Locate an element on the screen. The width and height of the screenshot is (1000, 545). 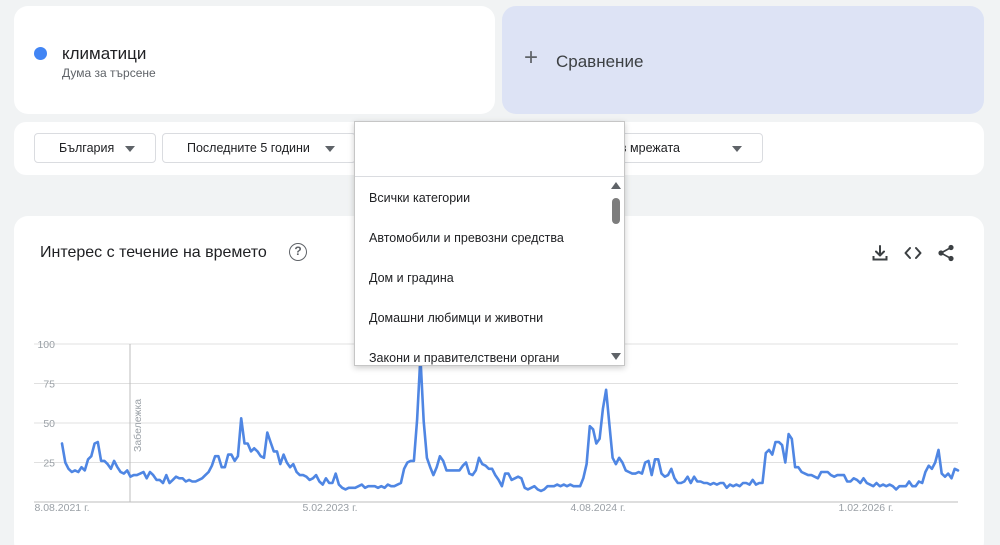
y-tick-label: 100 is located at coordinates (46, 345).